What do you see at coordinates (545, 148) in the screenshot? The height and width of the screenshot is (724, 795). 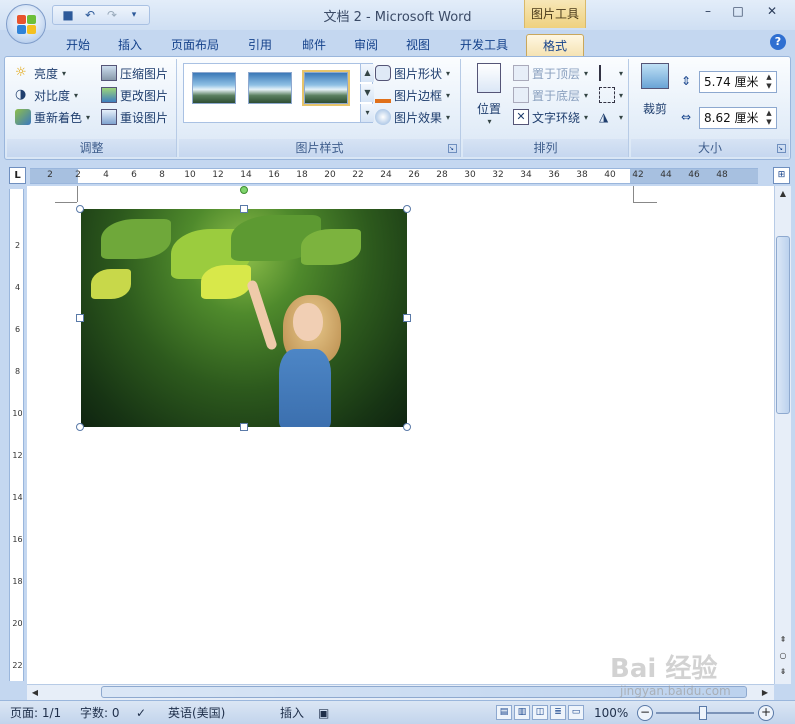 I see `group-arrange-label: 排列` at bounding box center [545, 148].